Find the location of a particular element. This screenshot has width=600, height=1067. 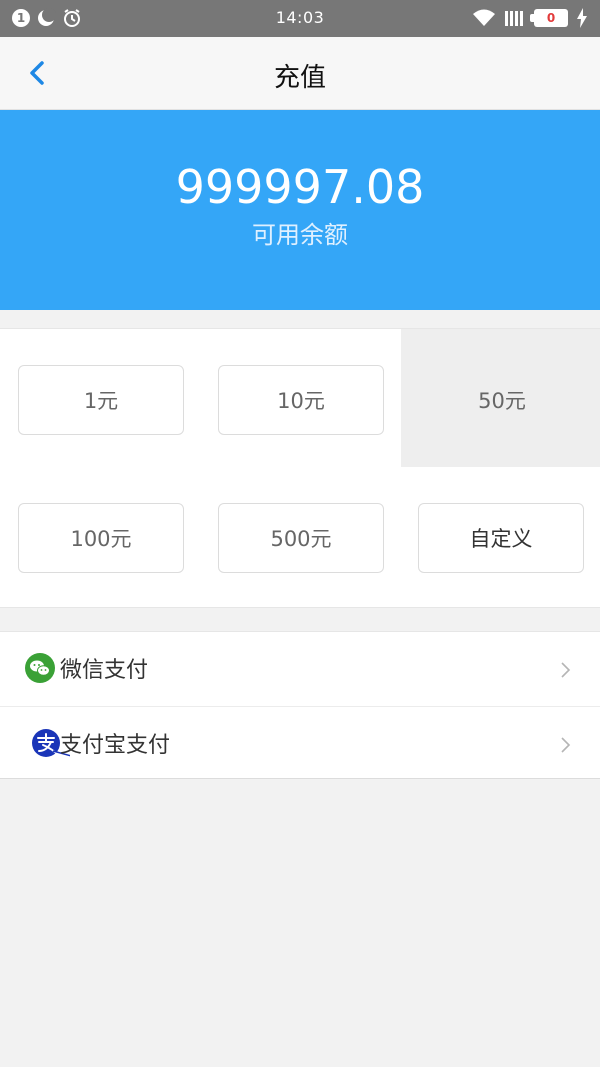

nav-bar: 充值 is located at coordinates (300, 73).